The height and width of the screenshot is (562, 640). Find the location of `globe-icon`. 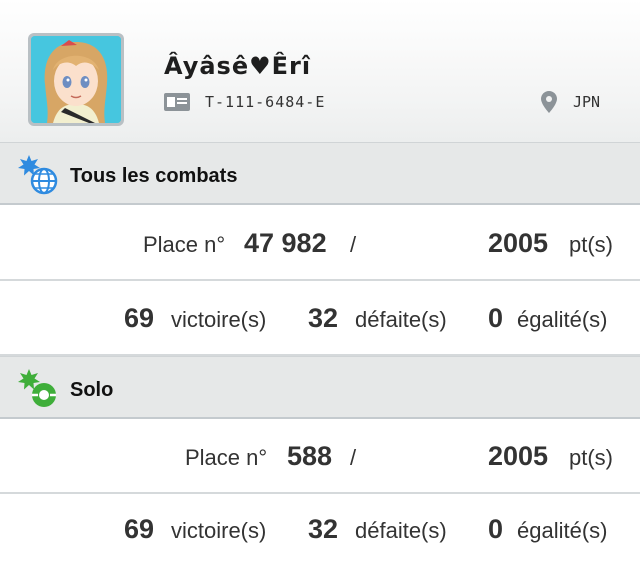

globe-icon is located at coordinates (38, 177).